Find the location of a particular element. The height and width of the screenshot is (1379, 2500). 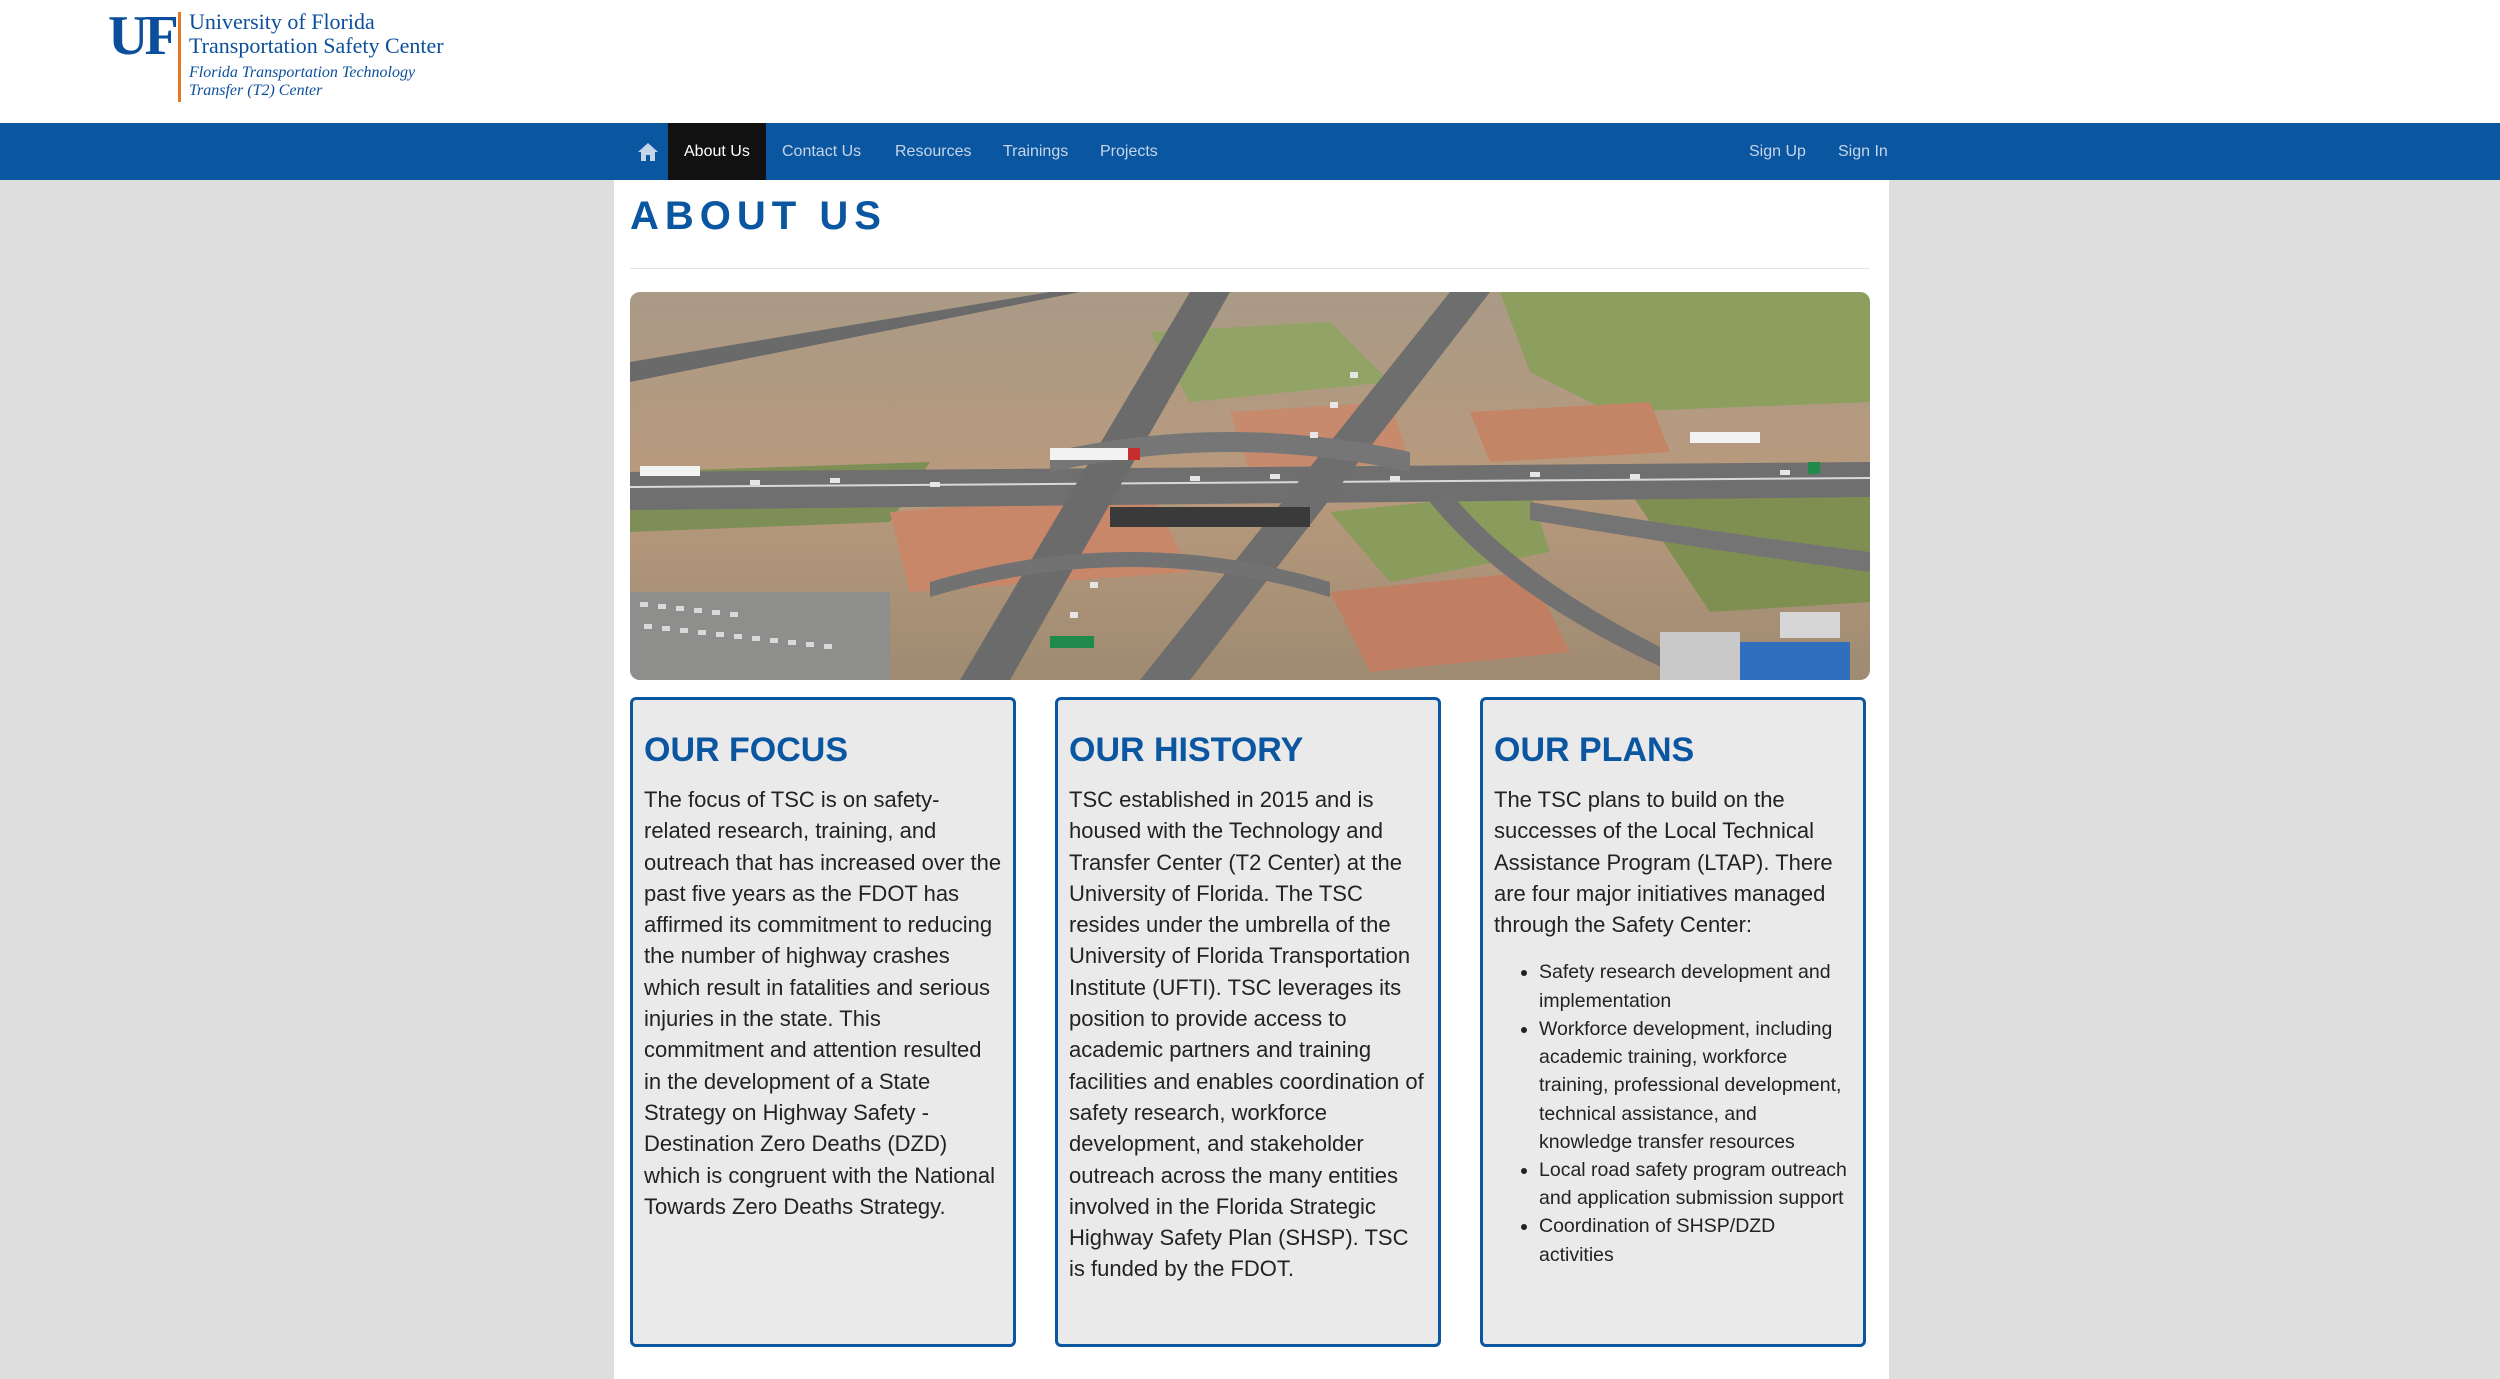

highway-interchange-illustration is located at coordinates (1250, 486).